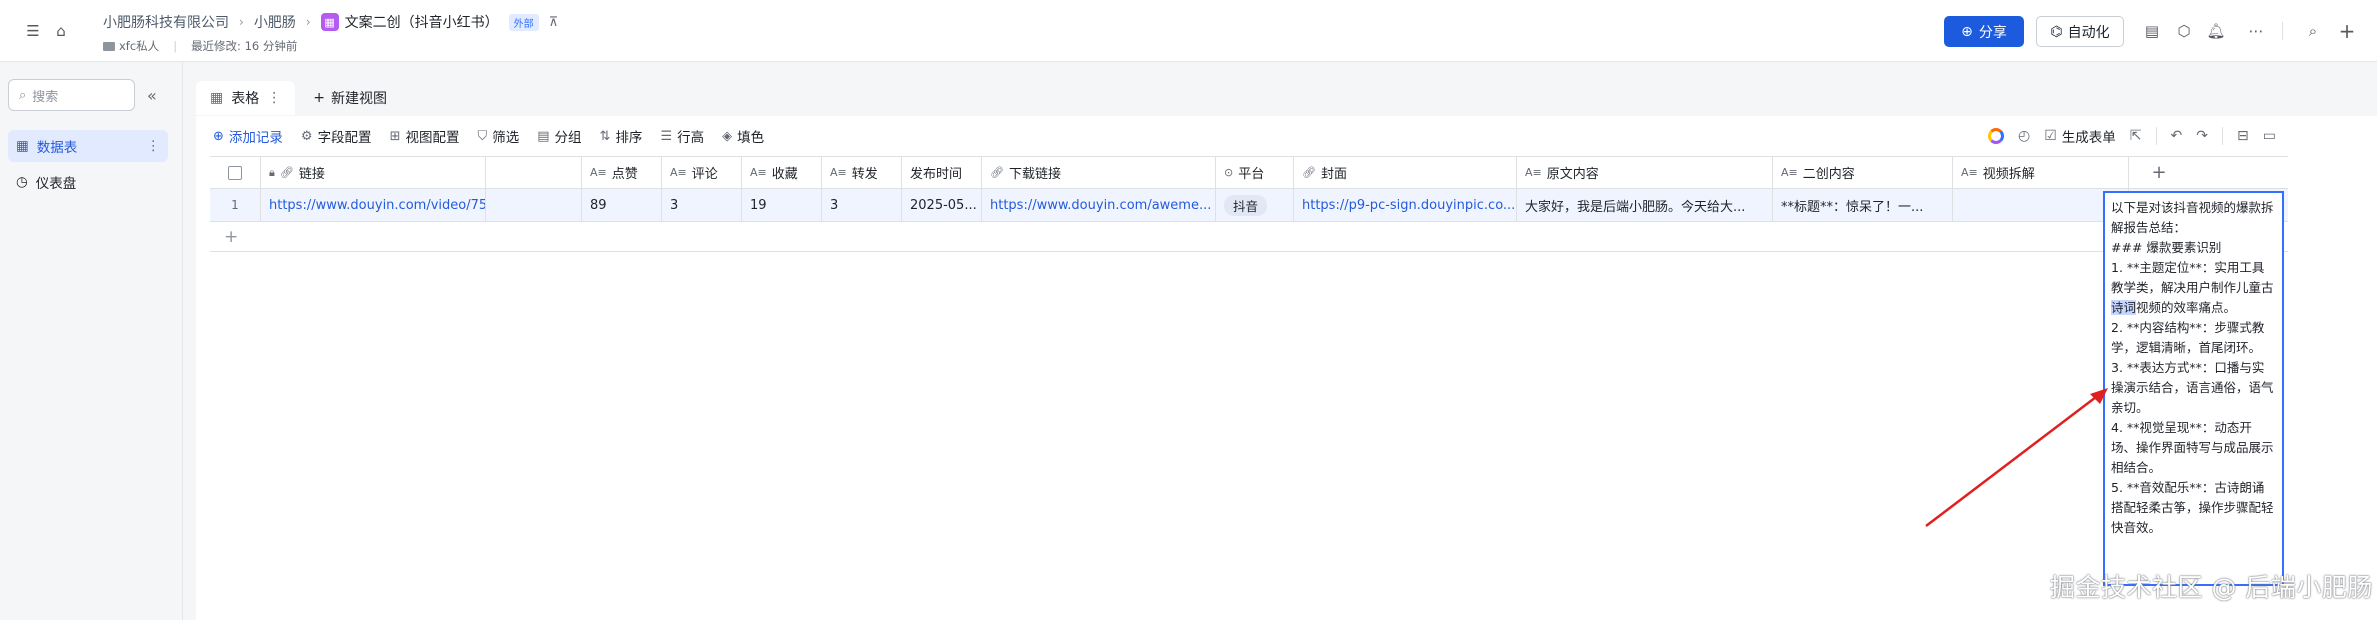  What do you see at coordinates (2080, 136) in the screenshot?
I see `generate-form-button: ☑ 生成表单` at bounding box center [2080, 136].